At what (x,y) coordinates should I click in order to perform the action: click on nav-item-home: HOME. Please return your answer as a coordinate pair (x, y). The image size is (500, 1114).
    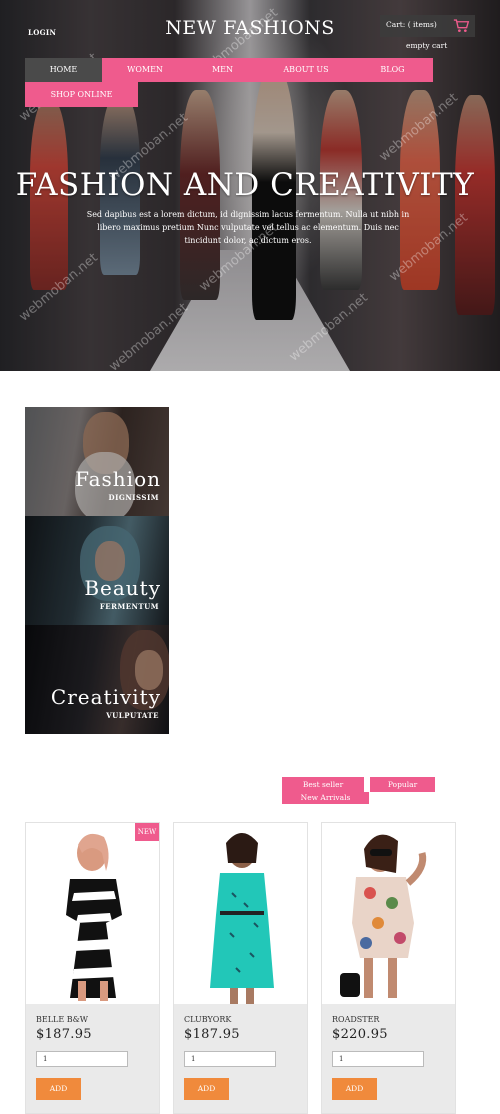
    Looking at the image, I should click on (63, 70).